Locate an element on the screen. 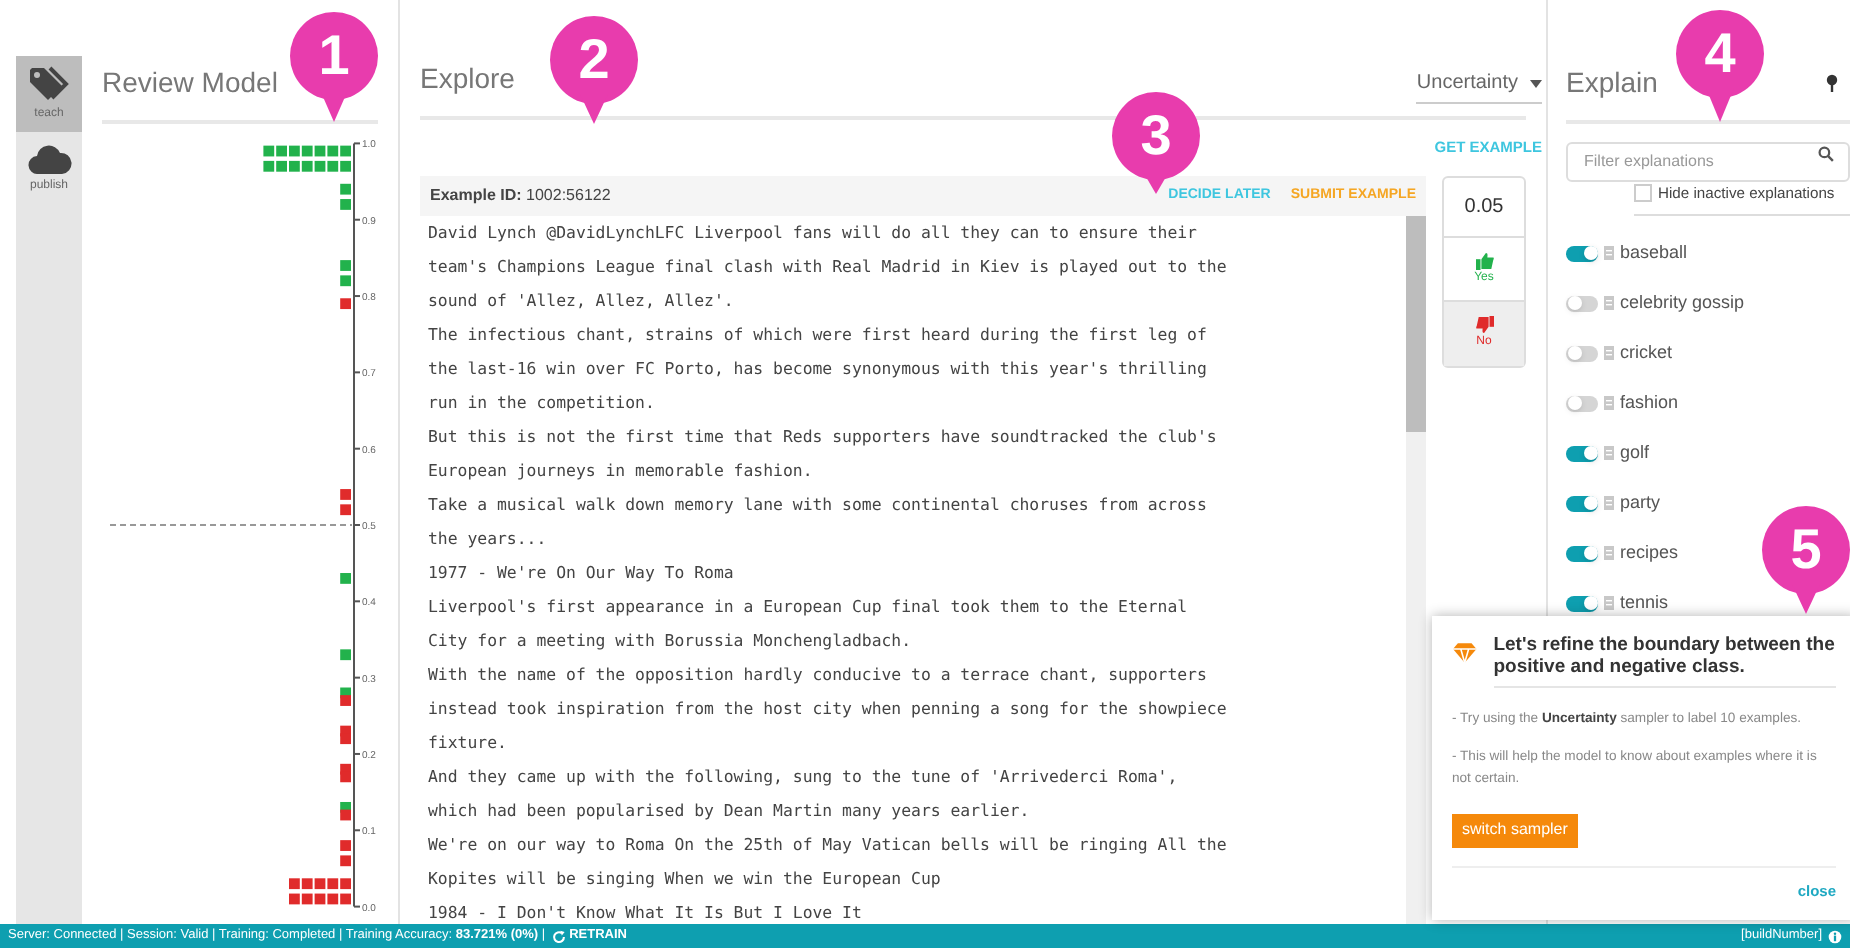 Image resolution: width=1850 pixels, height=948 pixels. example-text-line: team's Champions League final clash with Real Madrid in Kiev is played out to the is located at coordinates (828, 267).